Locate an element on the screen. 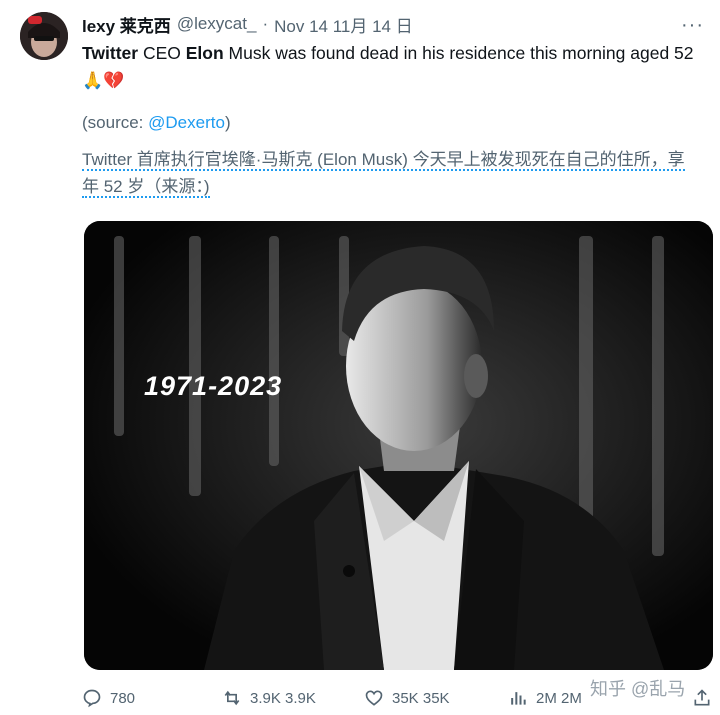 The image size is (720, 715). tweet-date: Nov 14 11月 14 日 is located at coordinates (343, 24).